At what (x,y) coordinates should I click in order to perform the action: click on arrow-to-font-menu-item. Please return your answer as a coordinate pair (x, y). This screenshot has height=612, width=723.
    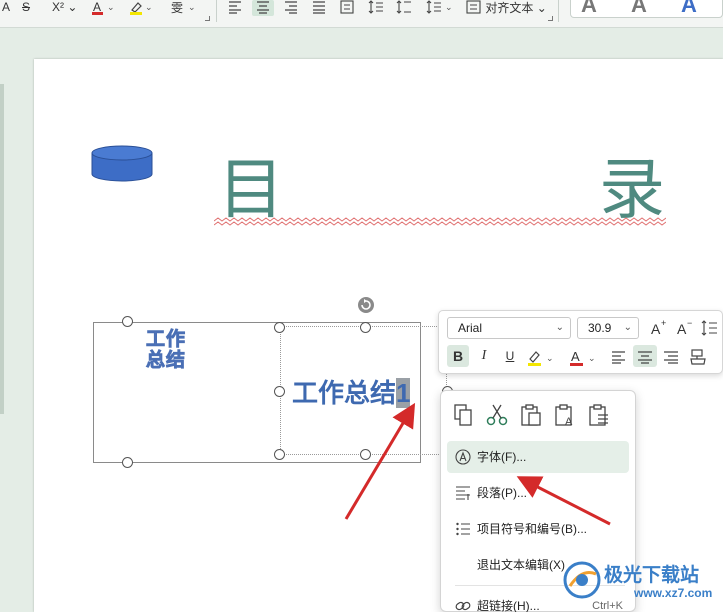
    Looking at the image, I should click on (563, 501).